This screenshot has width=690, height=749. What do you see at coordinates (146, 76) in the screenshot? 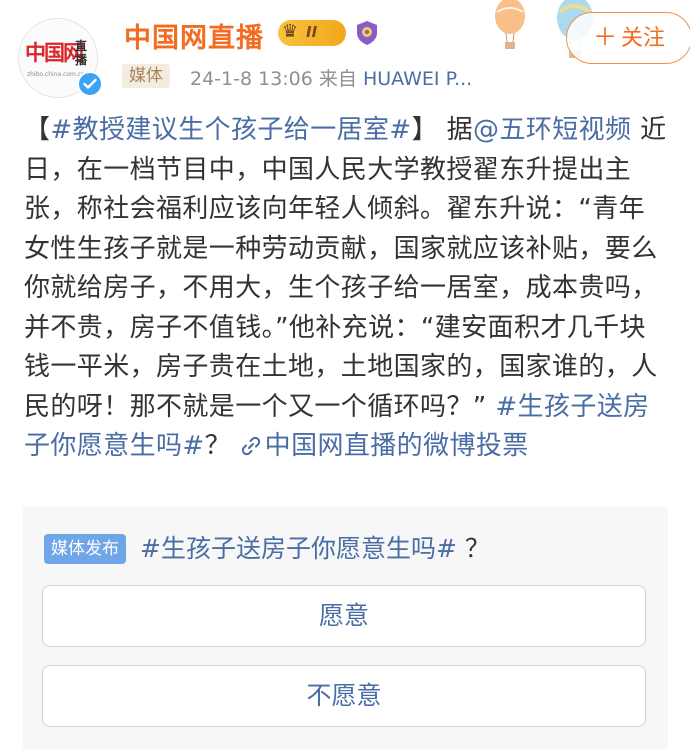
I see `media-tag: 媒体` at bounding box center [146, 76].